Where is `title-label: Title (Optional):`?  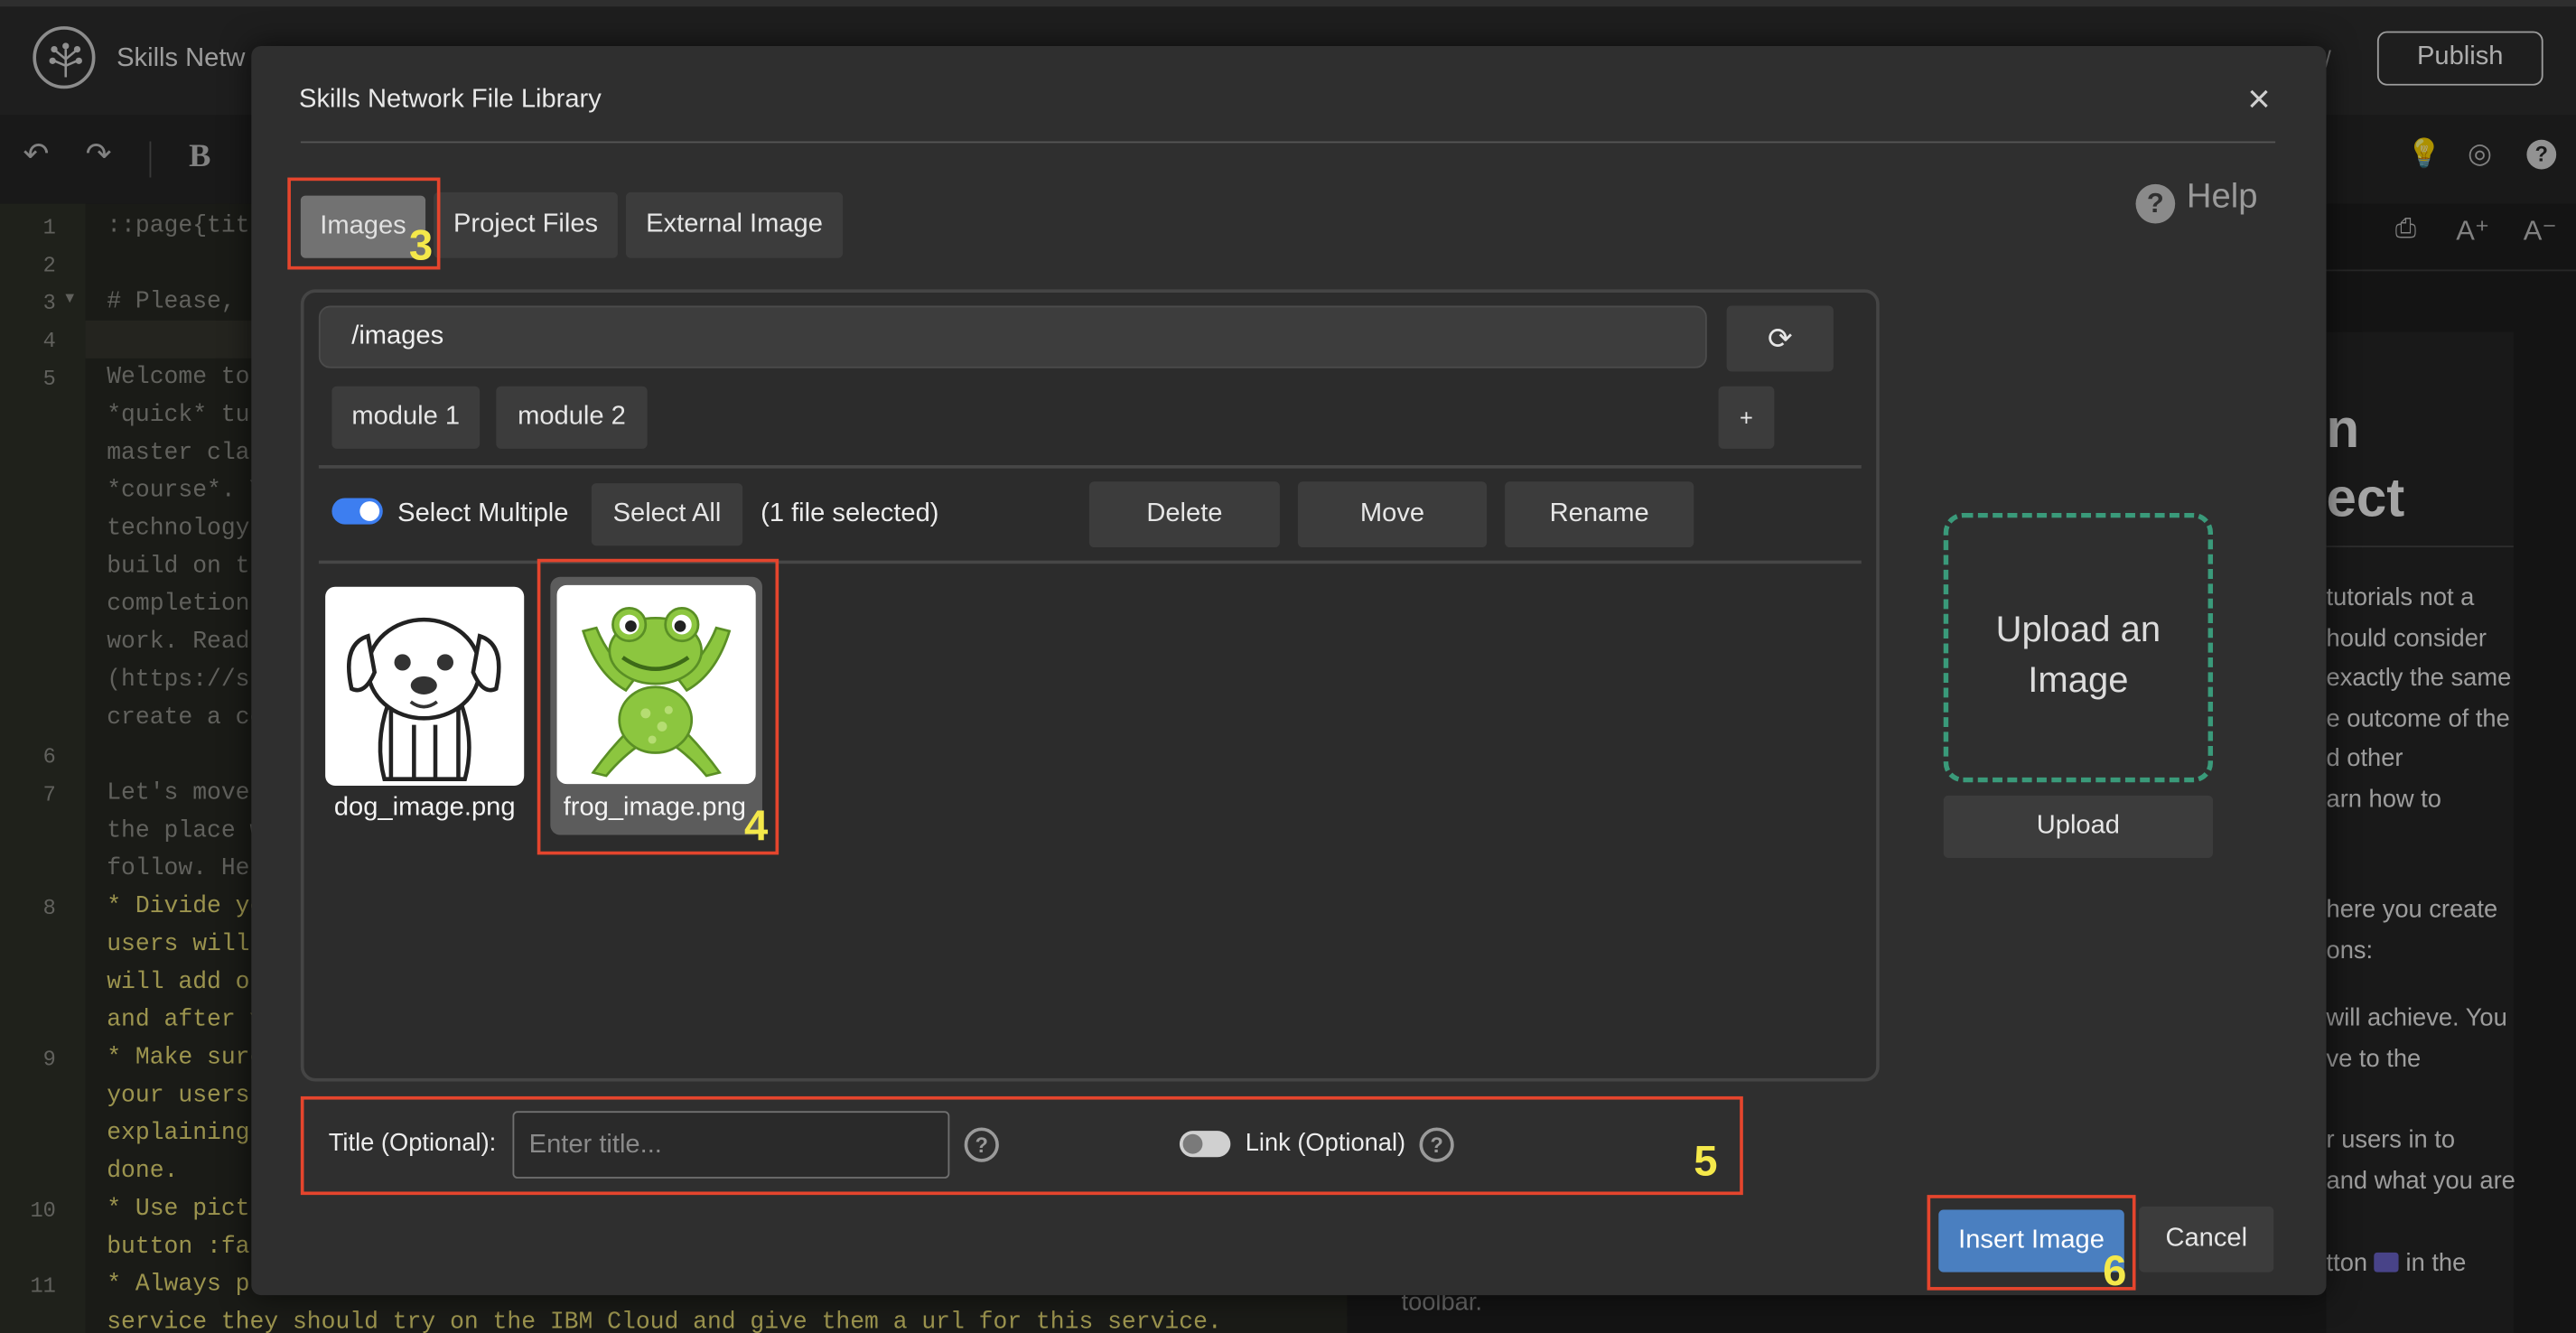
title-label: Title (Optional): is located at coordinates (412, 1143).